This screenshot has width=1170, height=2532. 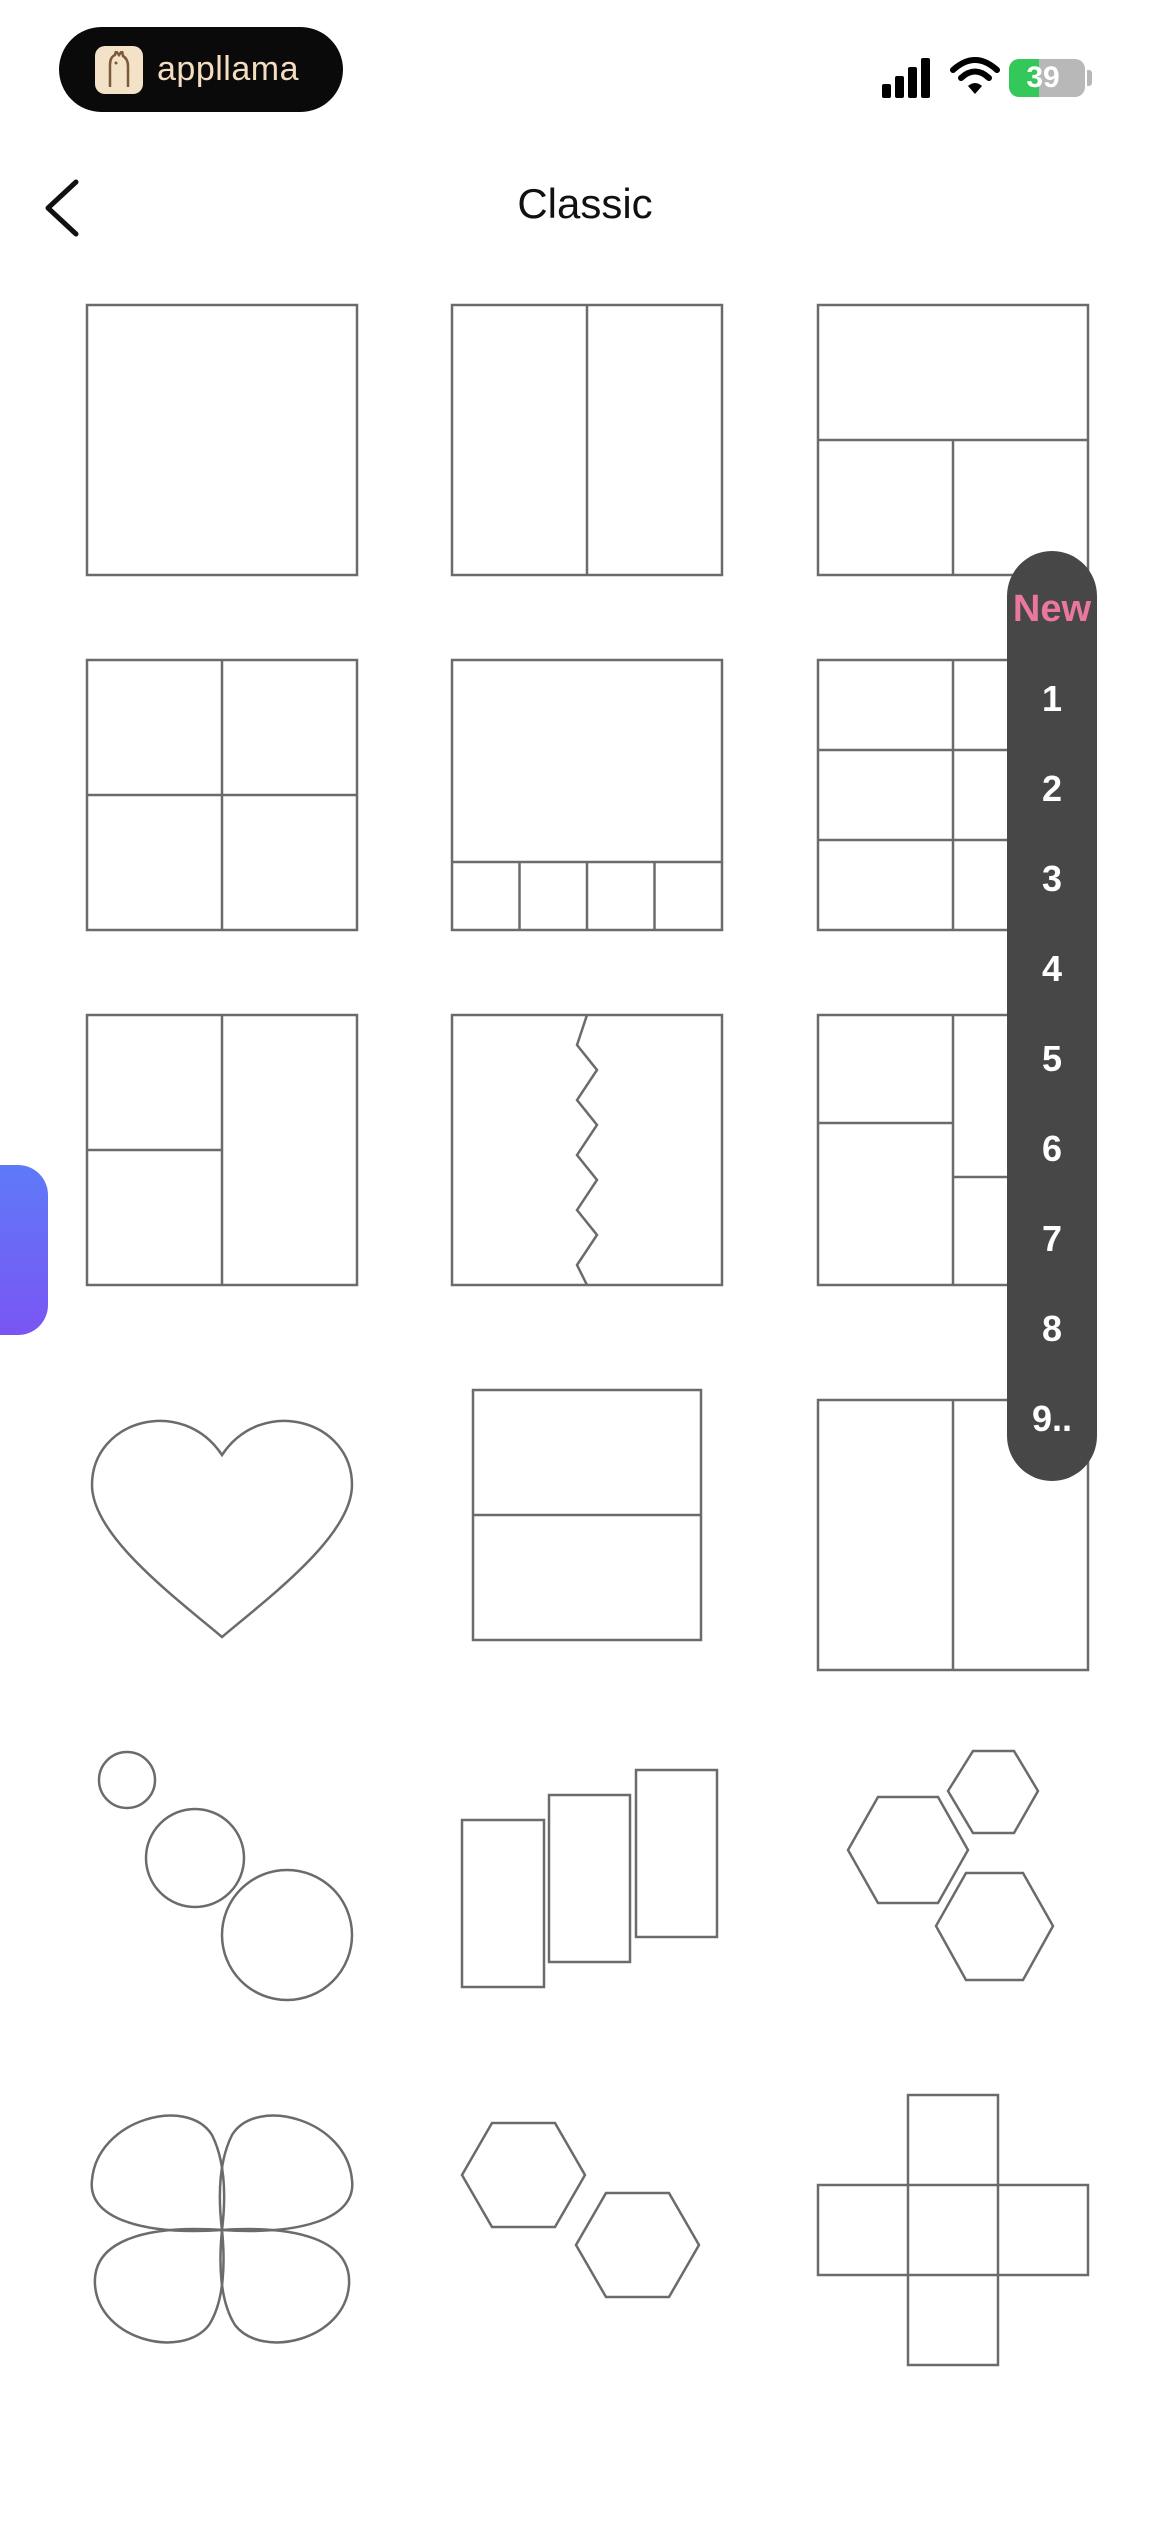 What do you see at coordinates (1052, 1329) in the screenshot?
I see `index-item-8: 8` at bounding box center [1052, 1329].